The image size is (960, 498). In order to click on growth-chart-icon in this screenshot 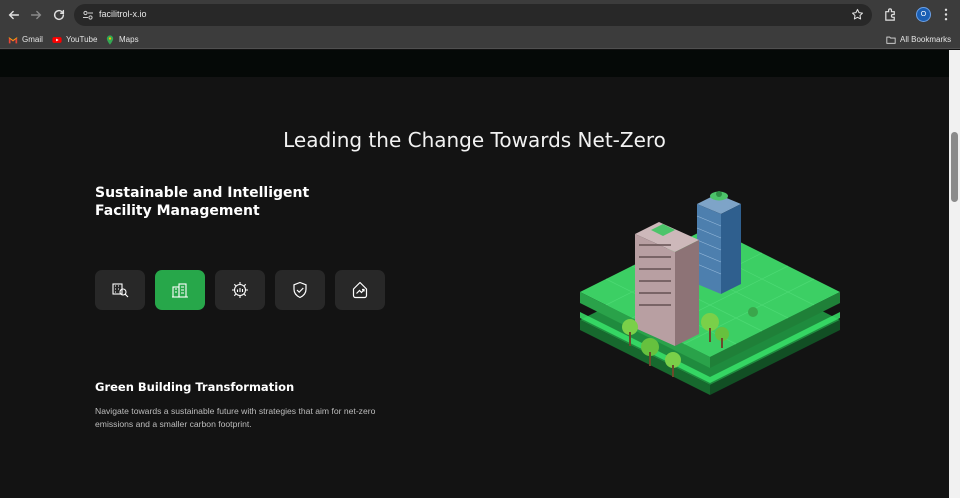, I will do `click(360, 290)`.